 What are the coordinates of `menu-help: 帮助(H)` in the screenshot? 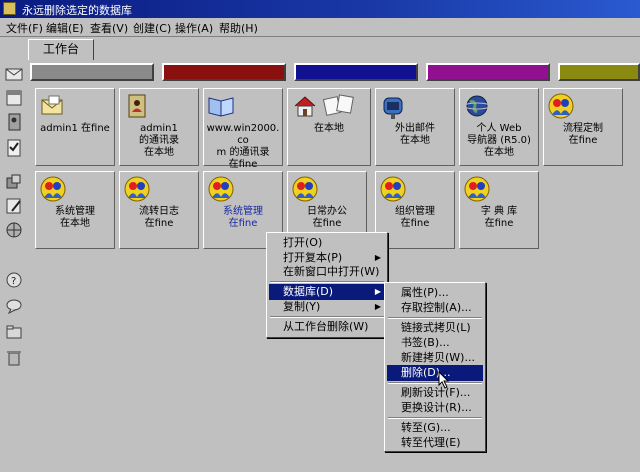 It's located at (238, 28).